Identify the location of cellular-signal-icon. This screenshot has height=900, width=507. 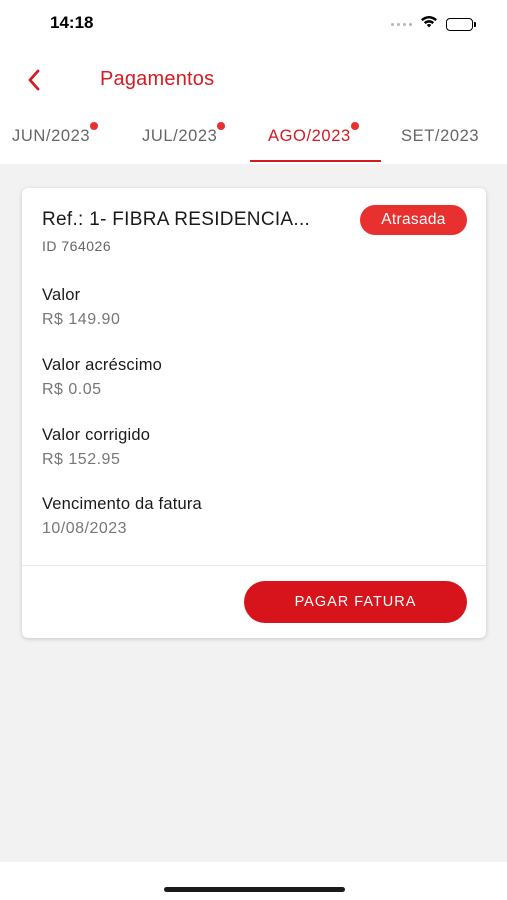
(401, 24).